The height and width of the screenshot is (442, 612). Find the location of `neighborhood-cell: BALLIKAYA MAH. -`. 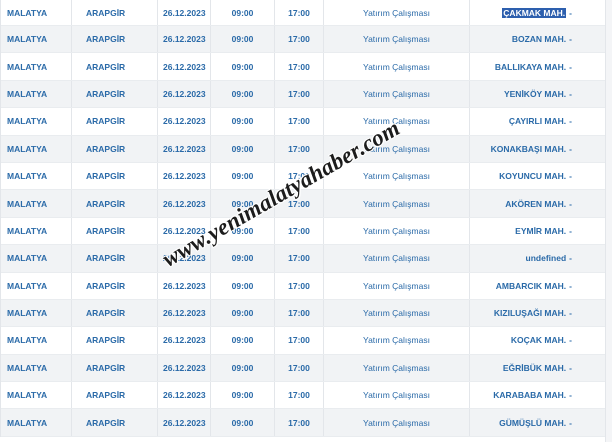

neighborhood-cell: BALLIKAYA MAH. - is located at coordinates (541, 66).